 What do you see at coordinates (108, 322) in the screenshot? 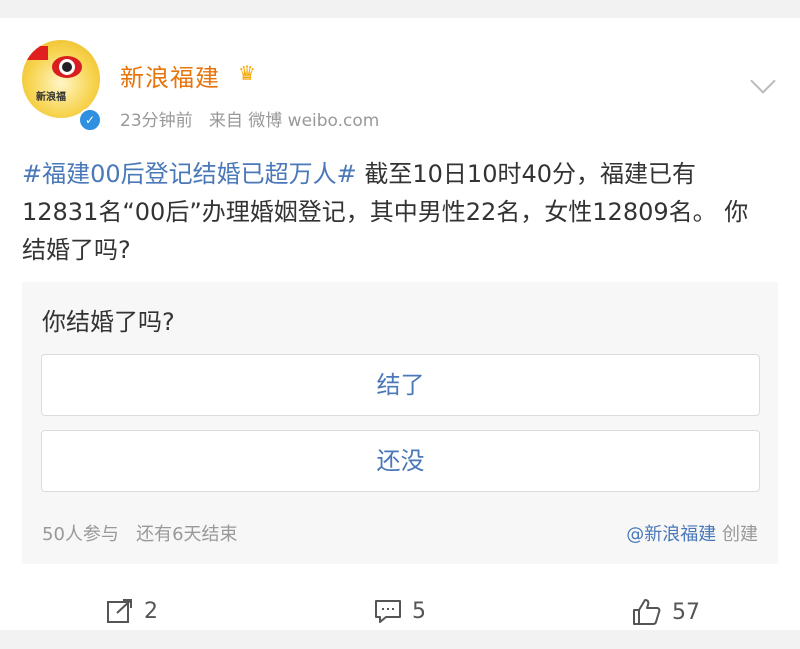
I see `poll-question: 你结婚了吗?` at bounding box center [108, 322].